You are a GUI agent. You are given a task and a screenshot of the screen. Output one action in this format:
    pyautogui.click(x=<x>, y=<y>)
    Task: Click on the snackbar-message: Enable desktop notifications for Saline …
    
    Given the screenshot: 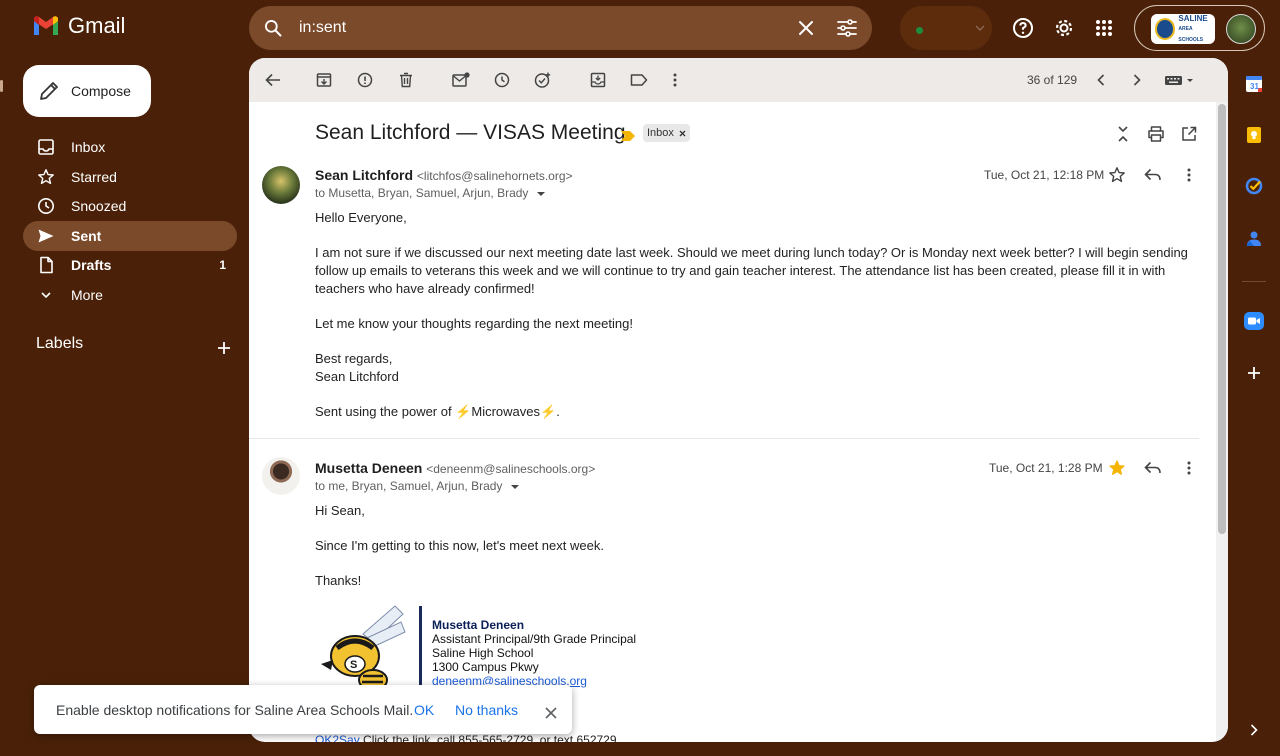 What is the action you would take?
    pyautogui.click(x=235, y=710)
    